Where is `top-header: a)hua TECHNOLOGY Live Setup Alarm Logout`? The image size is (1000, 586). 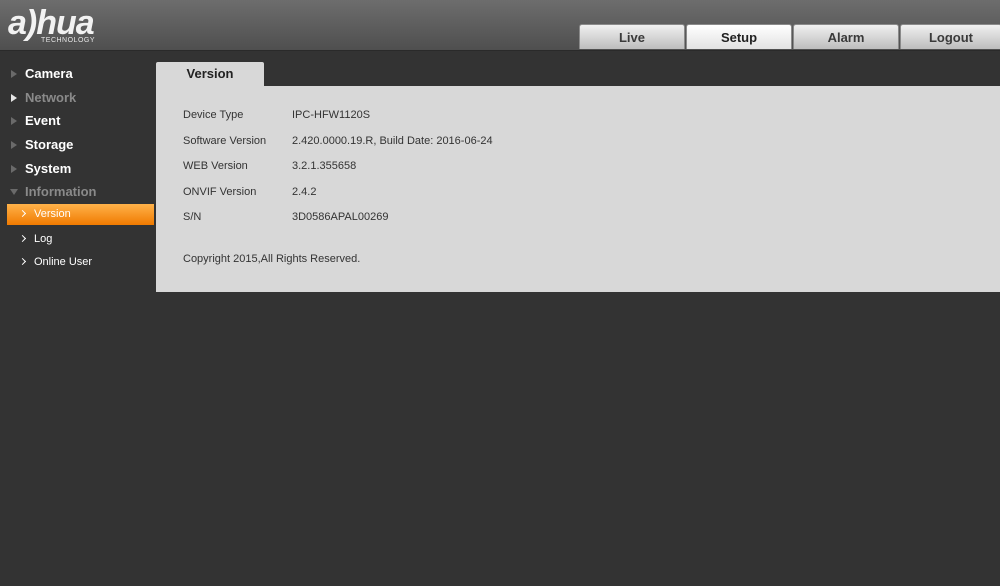
top-header: a)hua TECHNOLOGY Live Setup Alarm Logout is located at coordinates (500, 25).